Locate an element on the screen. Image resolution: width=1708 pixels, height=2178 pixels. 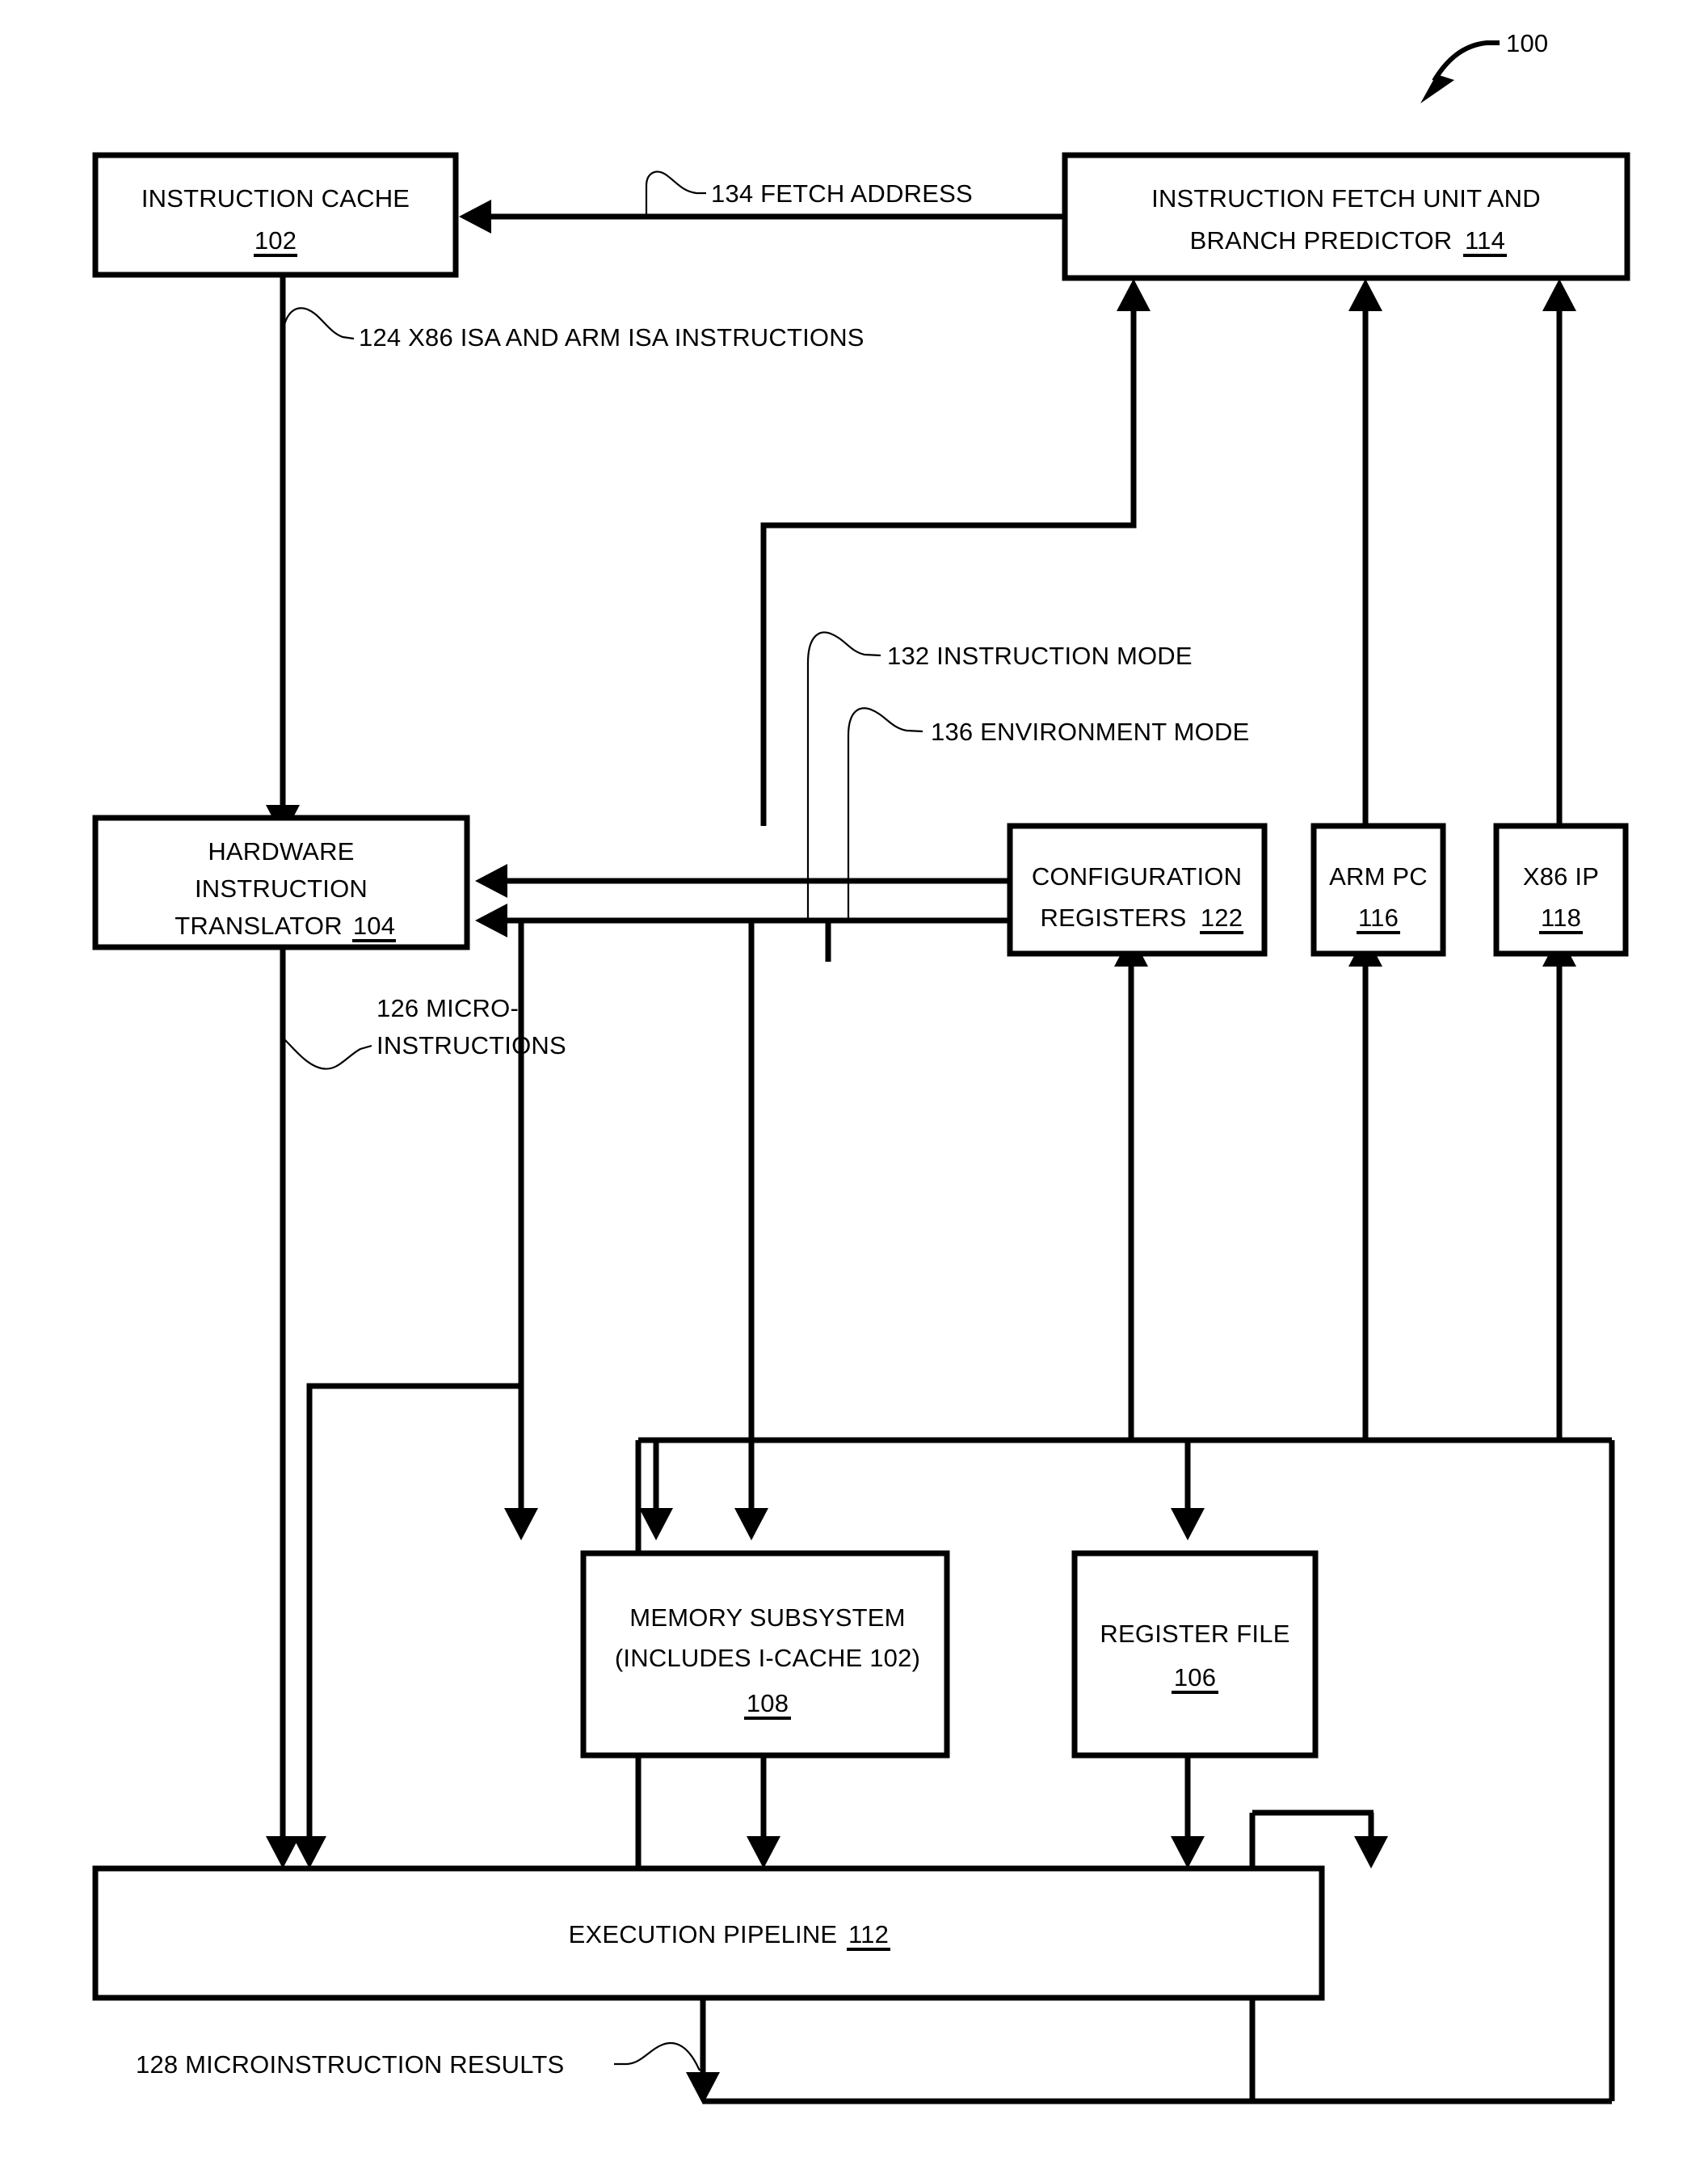
block-execution-pipeline-ref: 112 is located at coordinates (868, 1934).